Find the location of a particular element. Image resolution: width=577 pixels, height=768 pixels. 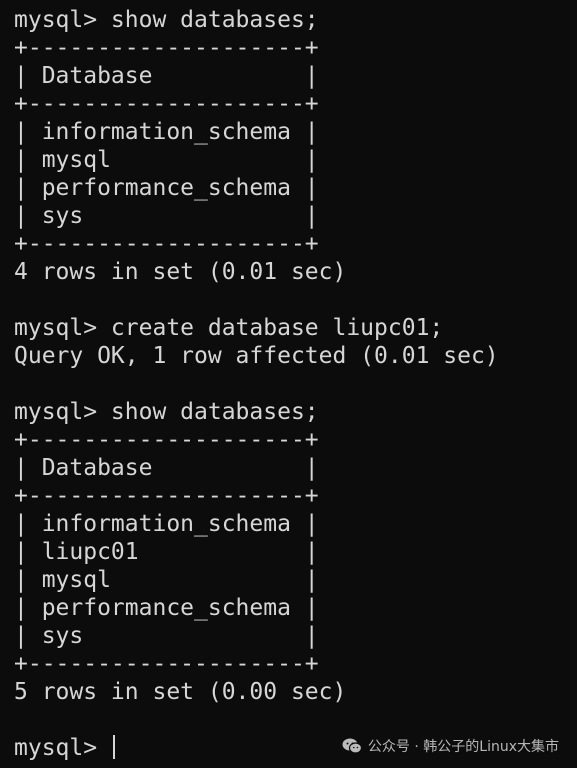

watermark-text: 公众号 · 韩公子的Linux大集市 is located at coordinates (463, 747).